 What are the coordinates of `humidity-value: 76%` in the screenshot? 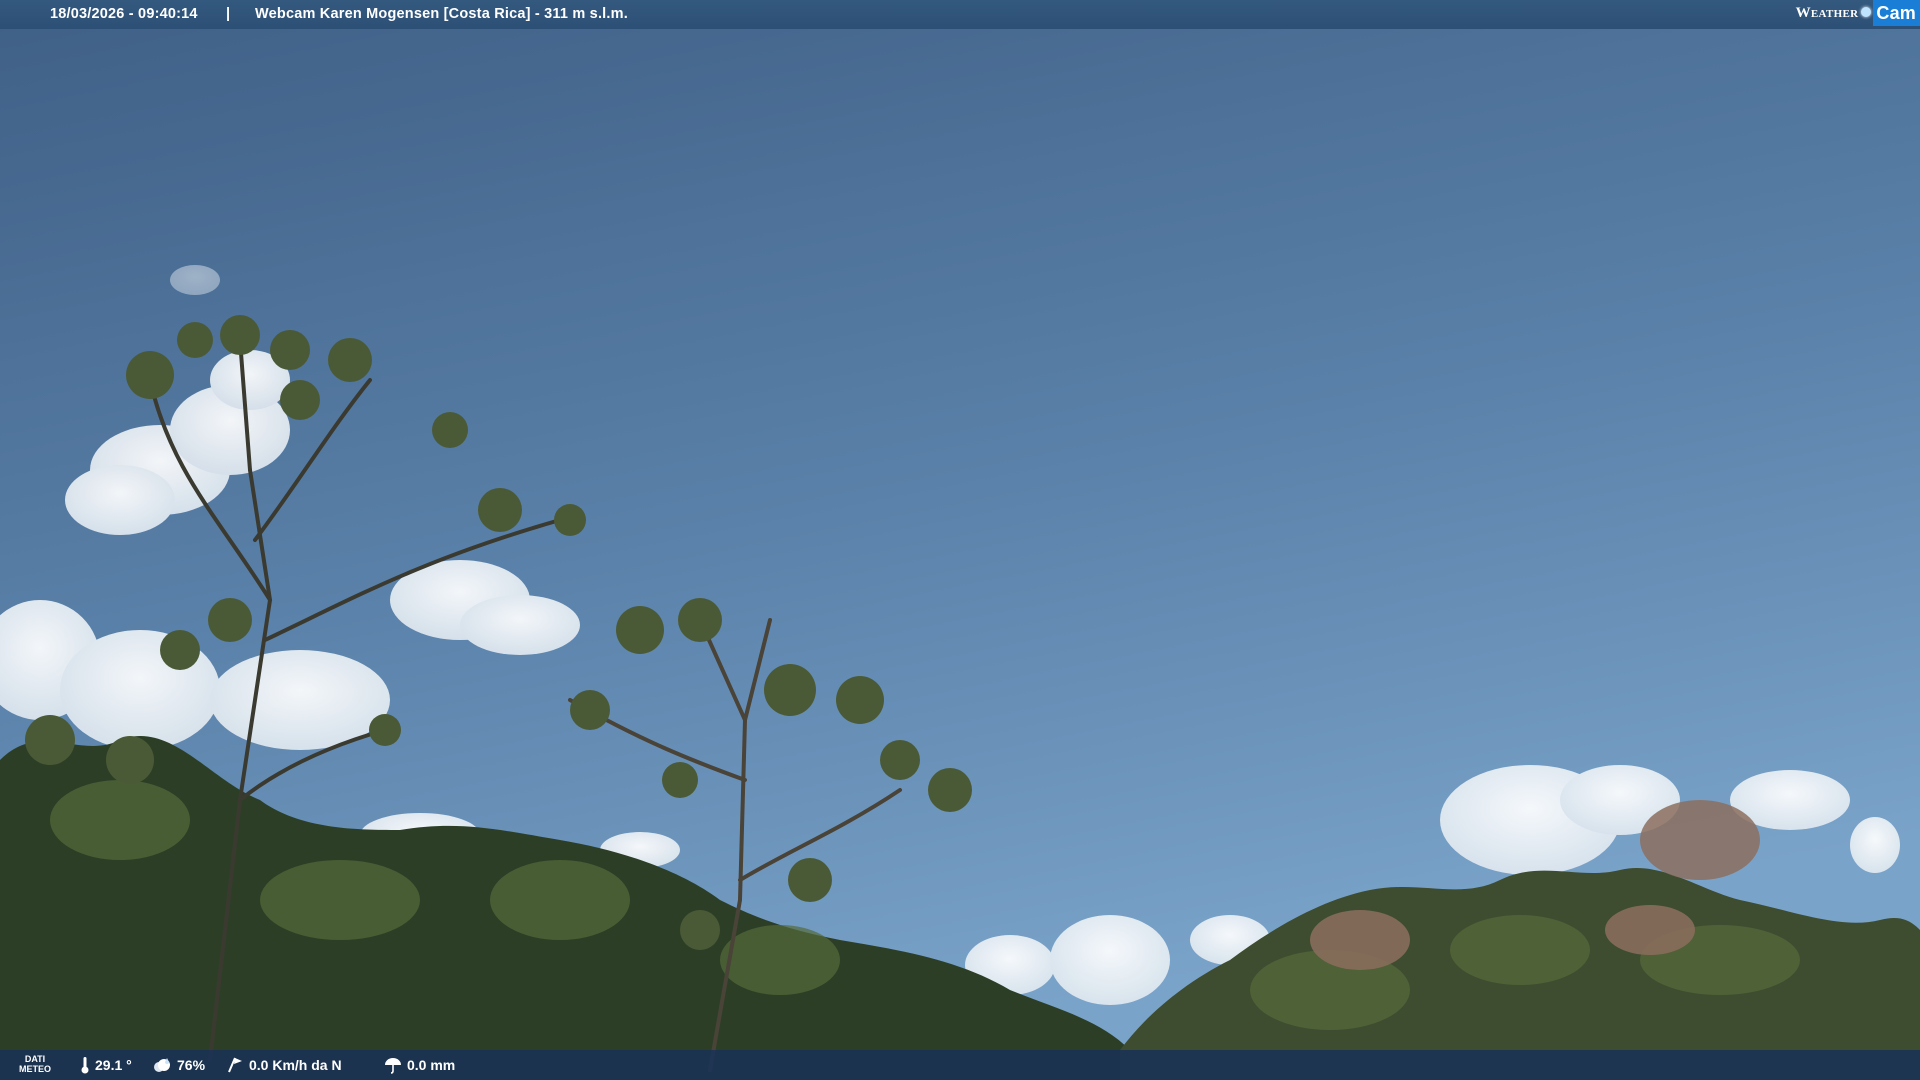 It's located at (191, 1065).